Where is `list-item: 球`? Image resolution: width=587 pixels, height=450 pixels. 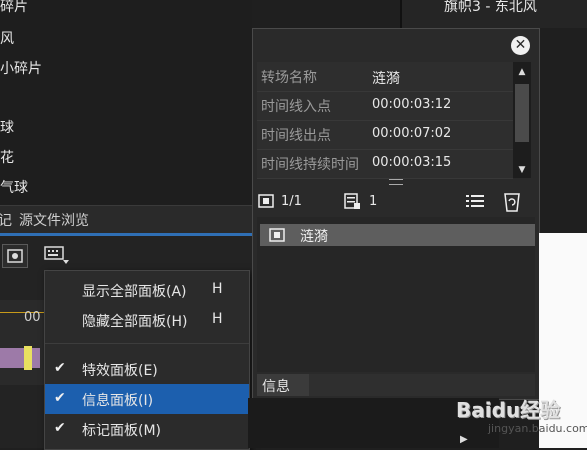 list-item: 球 is located at coordinates (7, 127).